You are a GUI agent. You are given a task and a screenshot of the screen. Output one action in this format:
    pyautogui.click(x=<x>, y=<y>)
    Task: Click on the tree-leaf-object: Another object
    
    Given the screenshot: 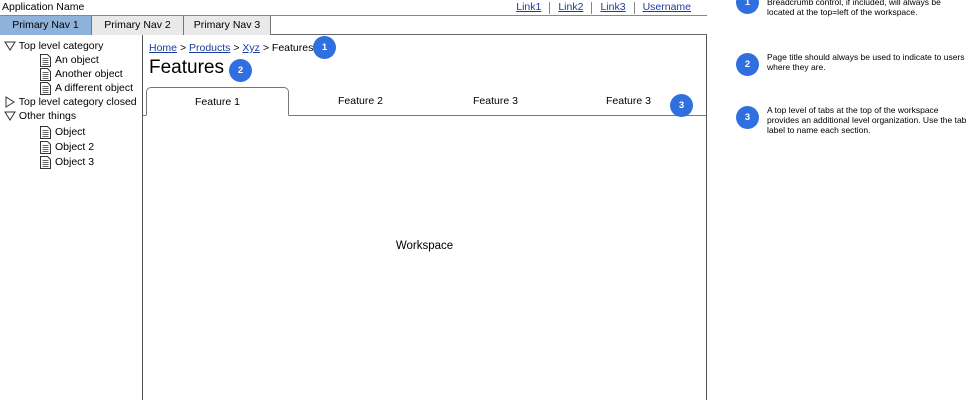 What is the action you would take?
    pyautogui.click(x=81, y=74)
    